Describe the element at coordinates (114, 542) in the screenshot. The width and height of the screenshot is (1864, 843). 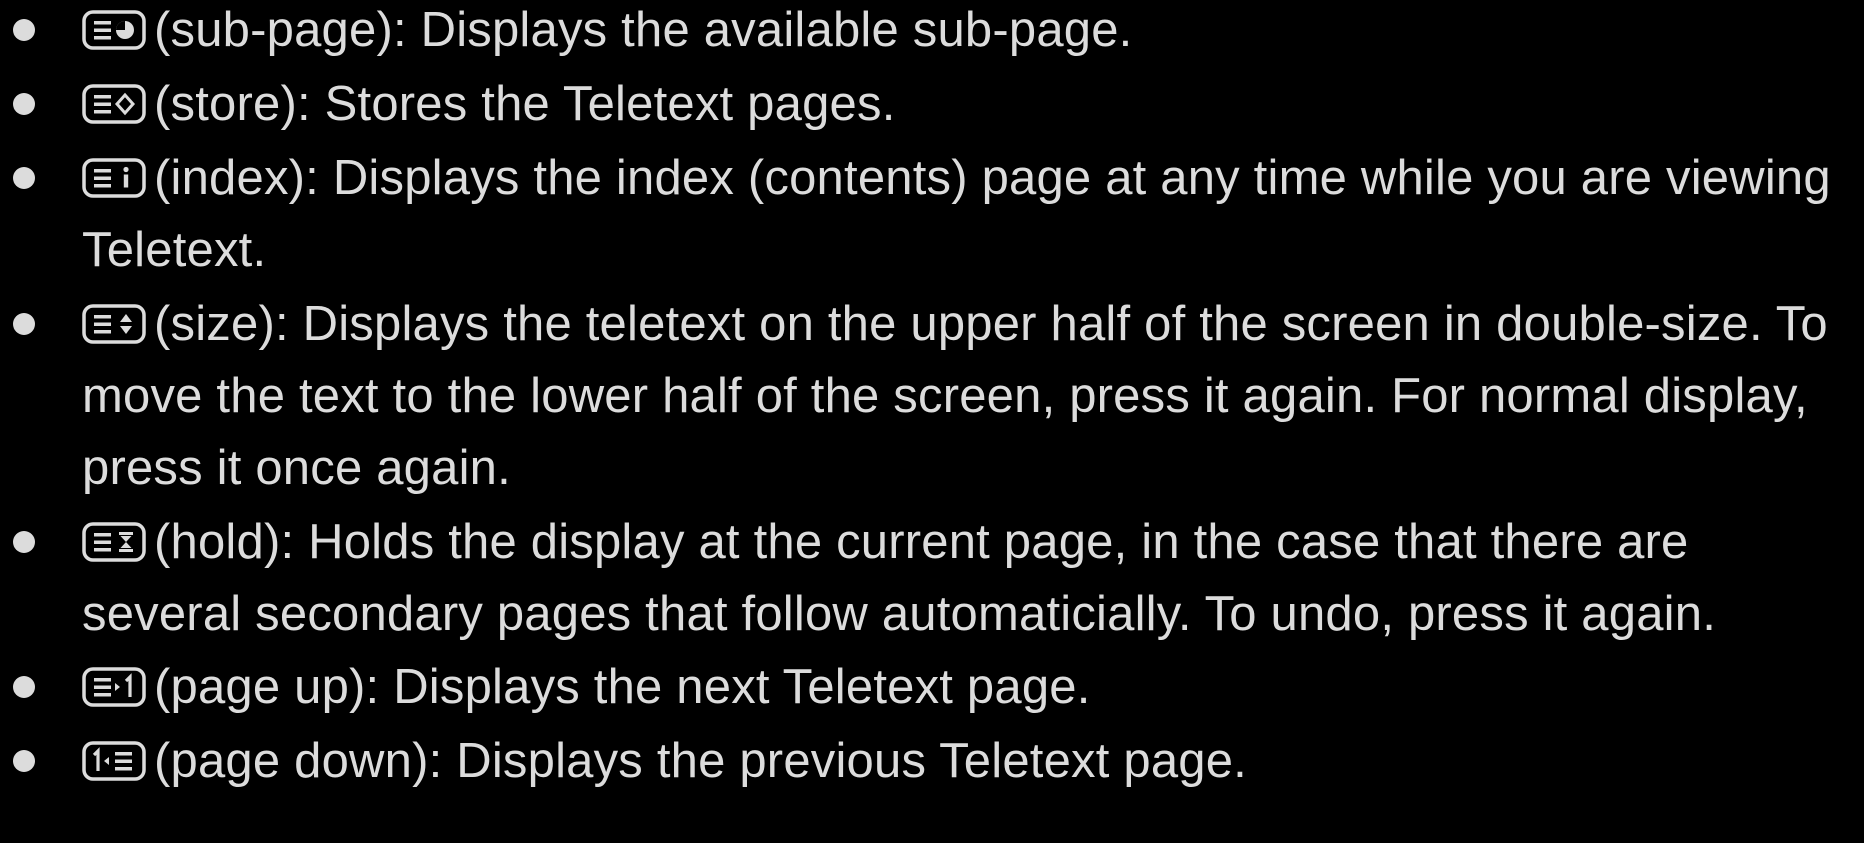
I see `teletext-hold-icon` at that location.